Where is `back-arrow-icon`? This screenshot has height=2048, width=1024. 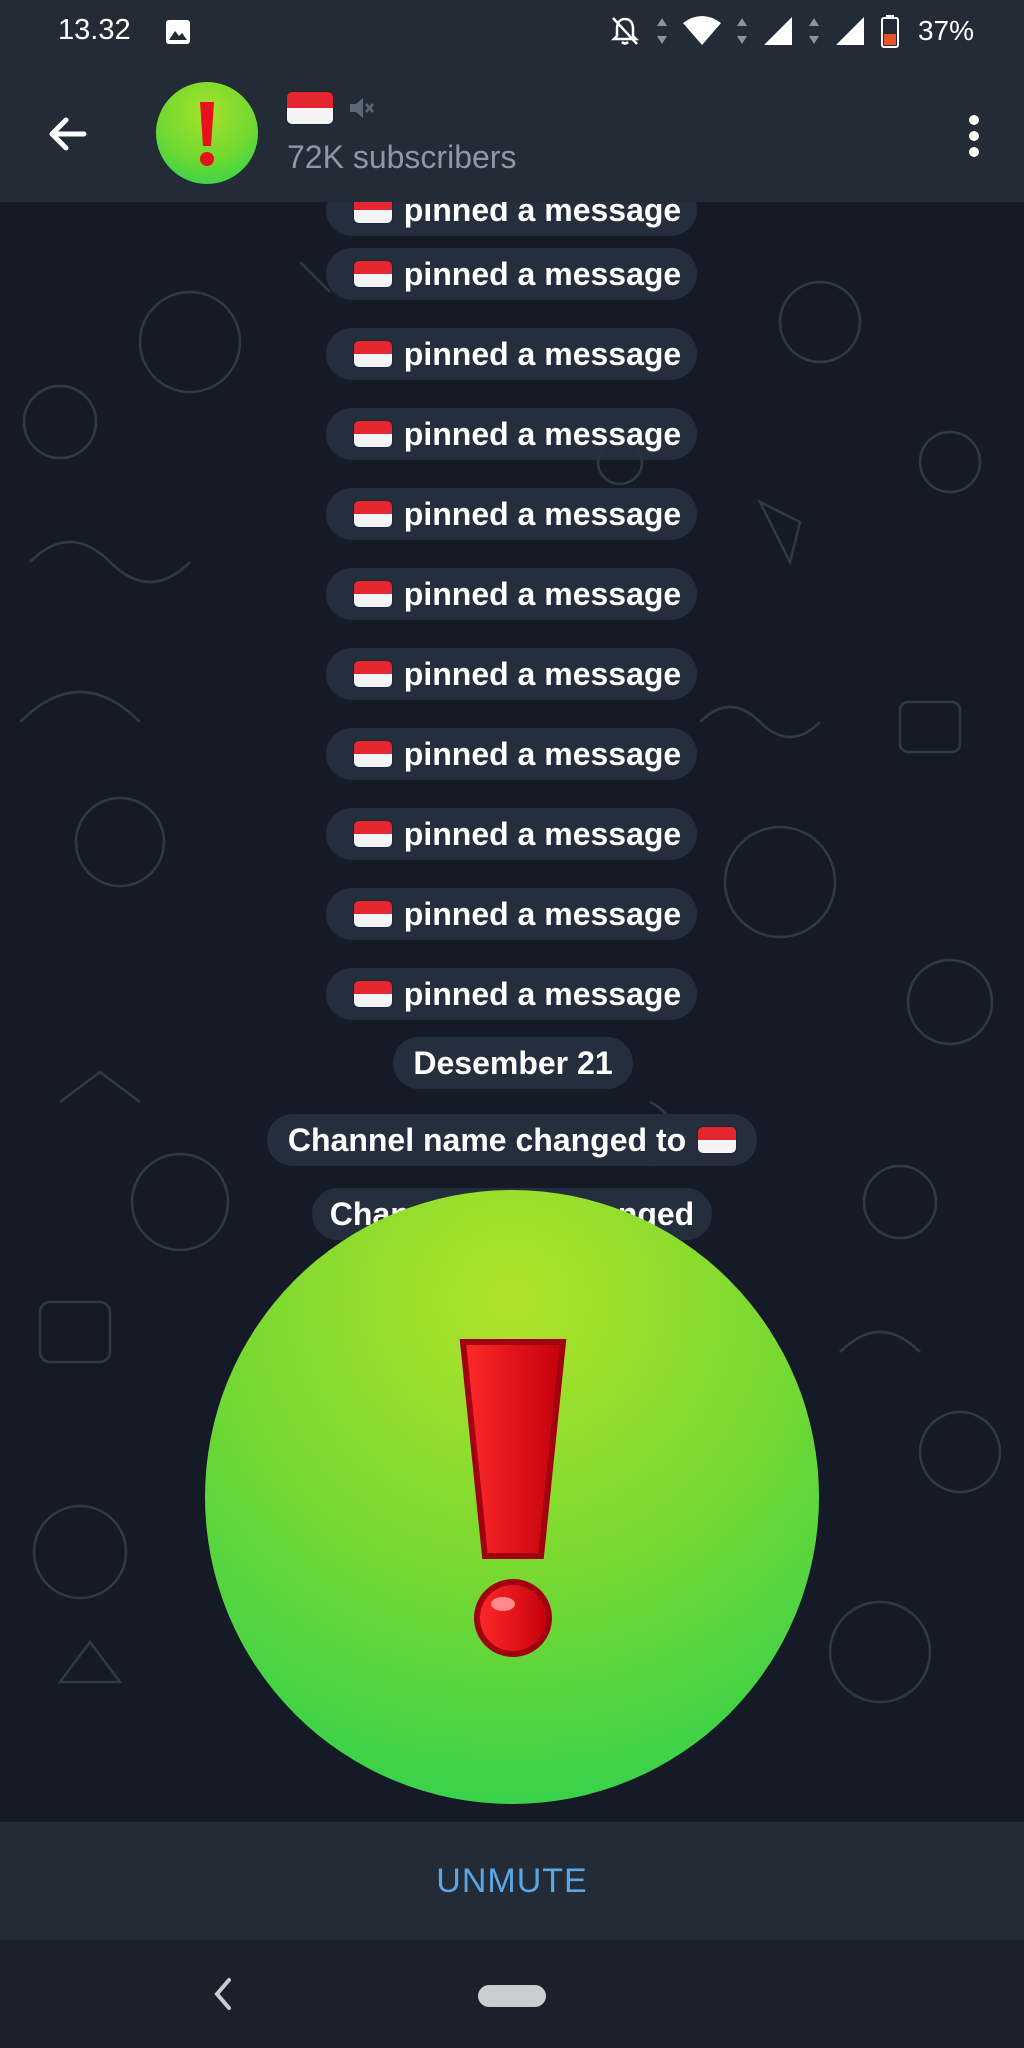
back-arrow-icon is located at coordinates (68, 134).